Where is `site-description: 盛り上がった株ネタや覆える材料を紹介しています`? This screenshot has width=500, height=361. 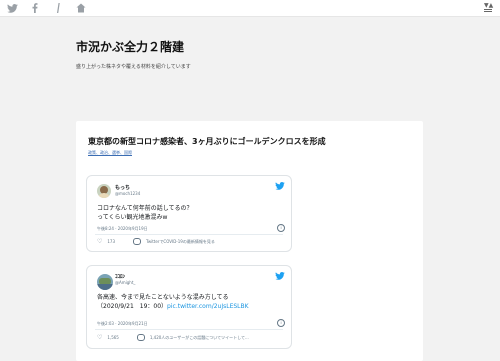 site-description: 盛り上がった株ネタや覆える材料を紹介しています is located at coordinates (133, 67).